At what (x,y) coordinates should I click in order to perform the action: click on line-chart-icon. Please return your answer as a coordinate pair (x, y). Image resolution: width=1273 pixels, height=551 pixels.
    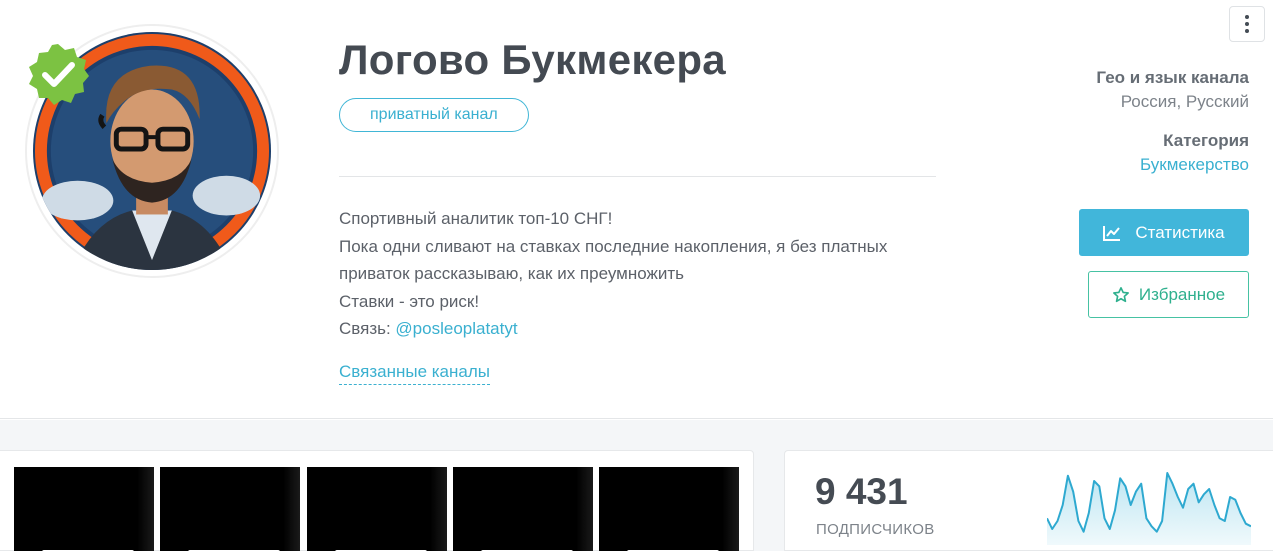
    Looking at the image, I should click on (1112, 233).